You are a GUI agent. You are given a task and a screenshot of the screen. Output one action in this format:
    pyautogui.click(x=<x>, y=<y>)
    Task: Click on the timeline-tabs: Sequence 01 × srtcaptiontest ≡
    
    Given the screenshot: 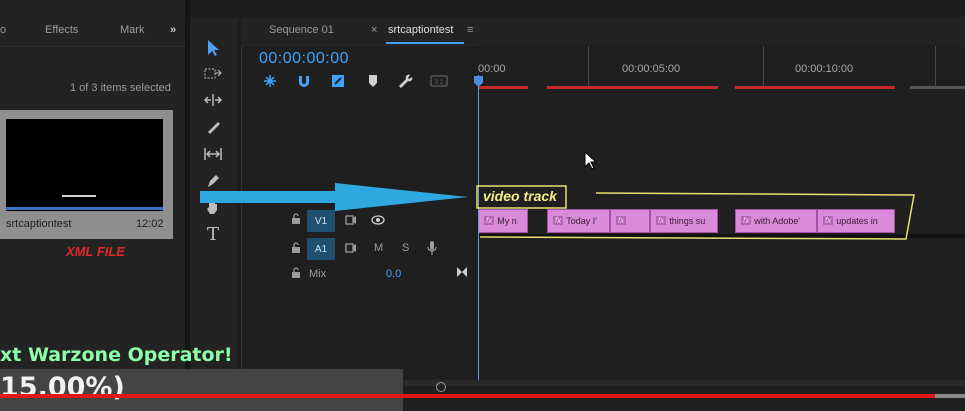 What is the action you would take?
    pyautogui.click(x=603, y=32)
    